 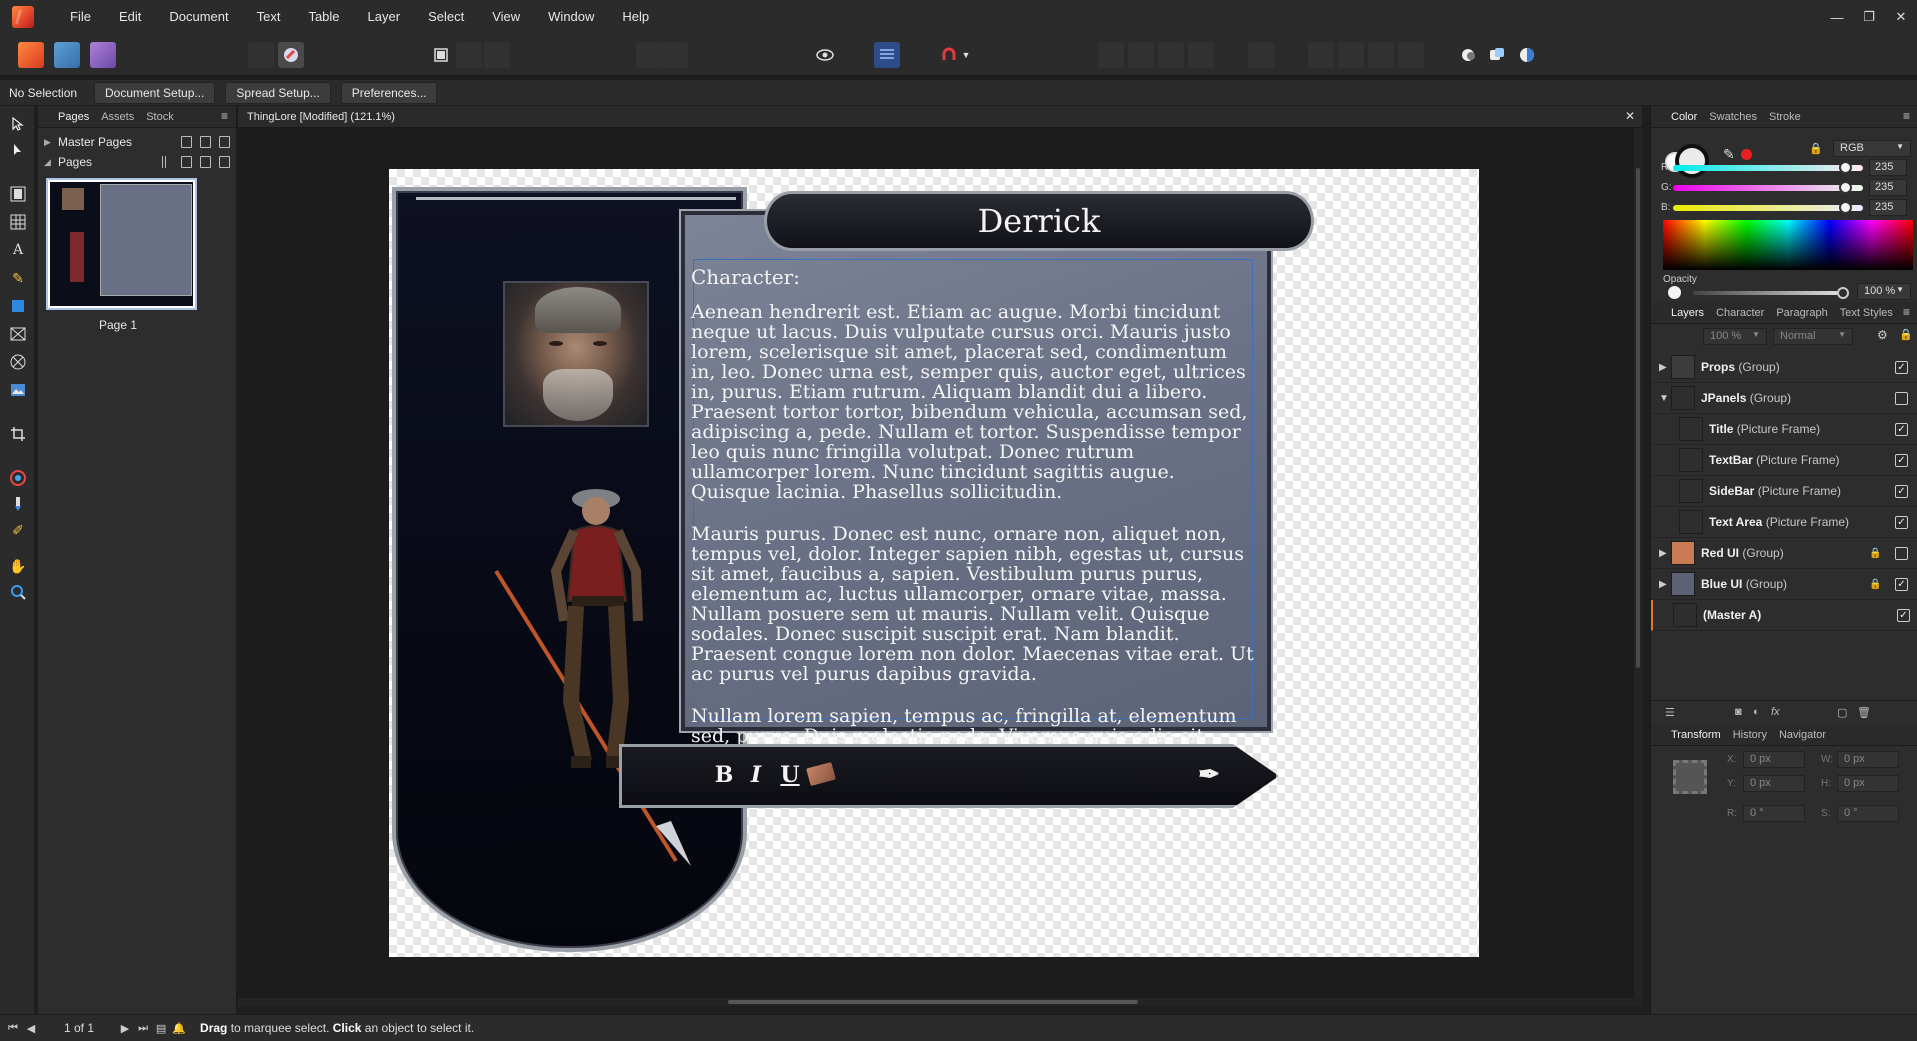 I want to click on layers-stack-icon: ☰, so click(x=1670, y=712).